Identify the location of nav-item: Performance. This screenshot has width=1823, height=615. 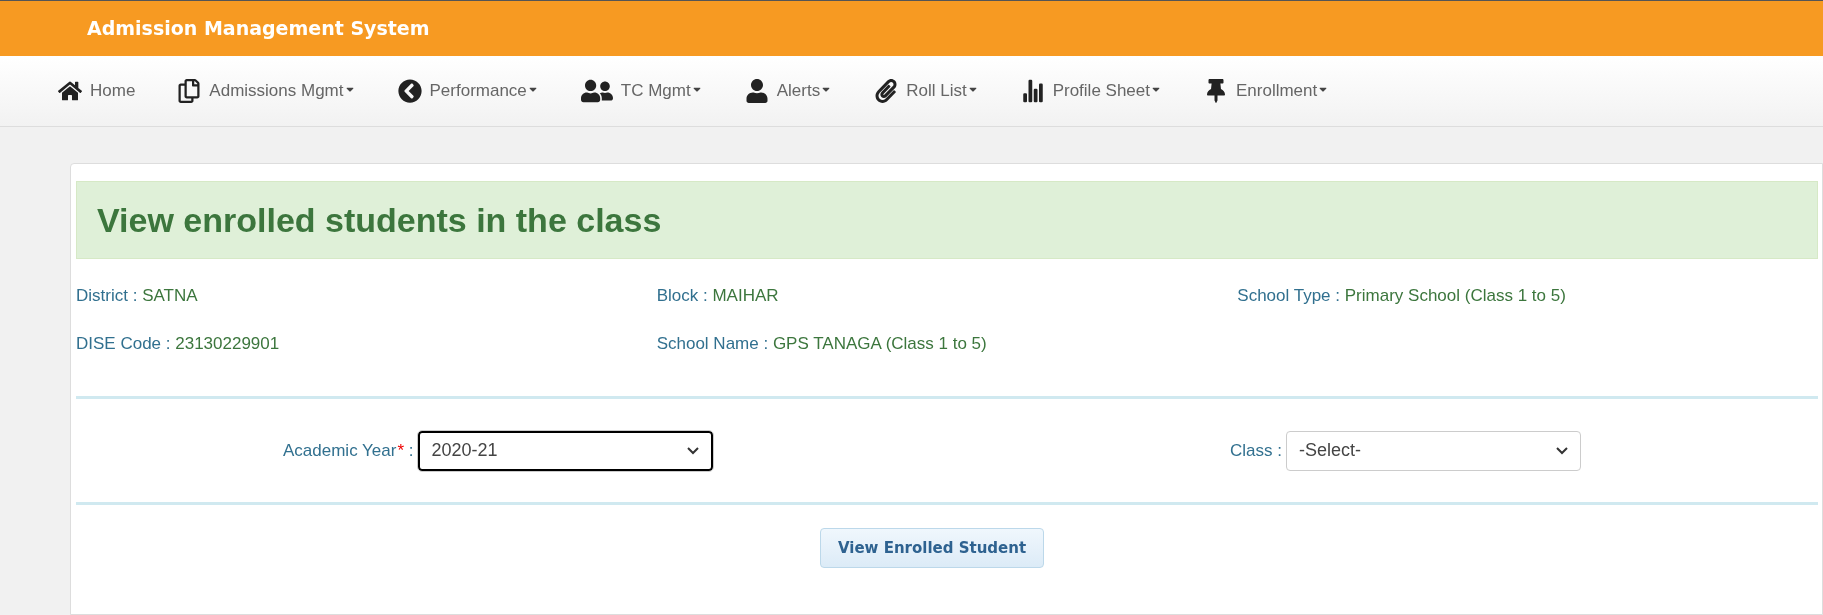
(468, 91).